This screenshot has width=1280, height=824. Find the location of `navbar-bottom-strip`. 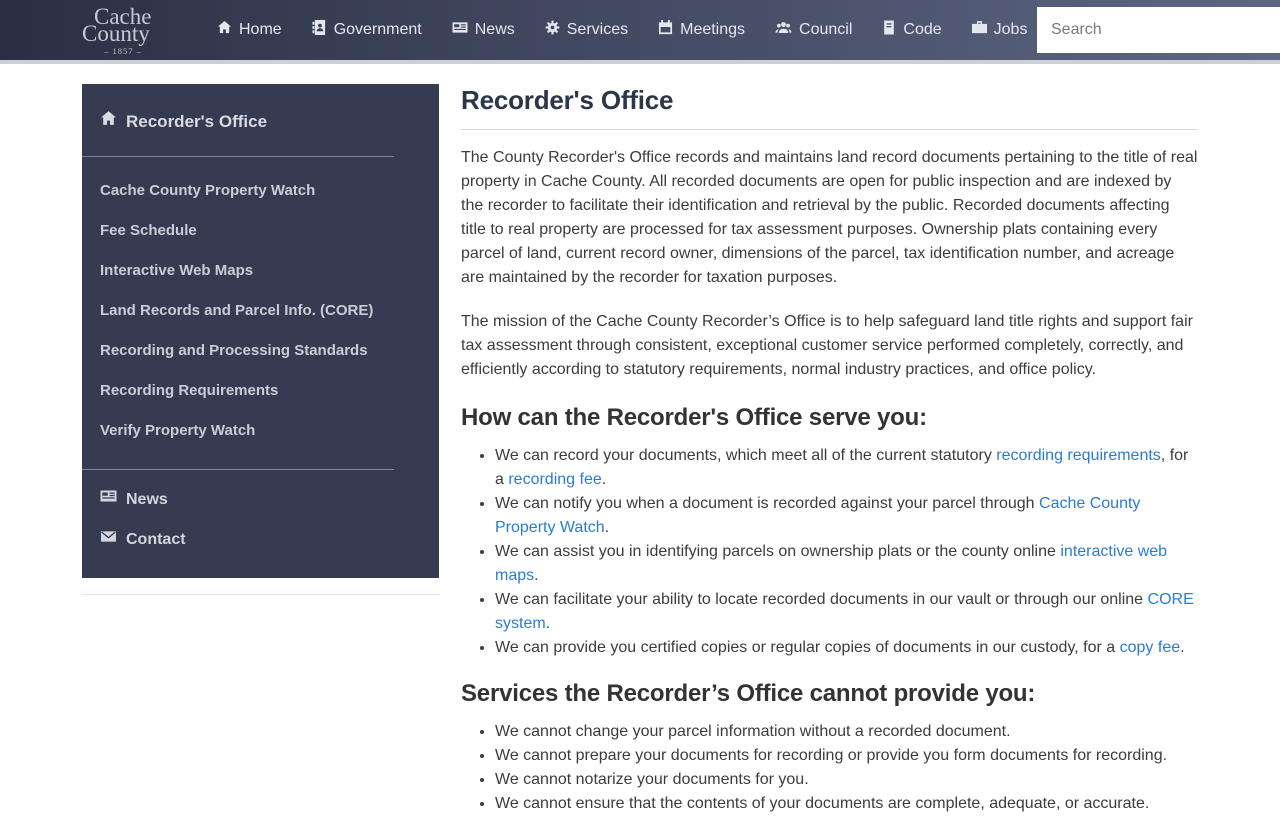

navbar-bottom-strip is located at coordinates (640, 62).